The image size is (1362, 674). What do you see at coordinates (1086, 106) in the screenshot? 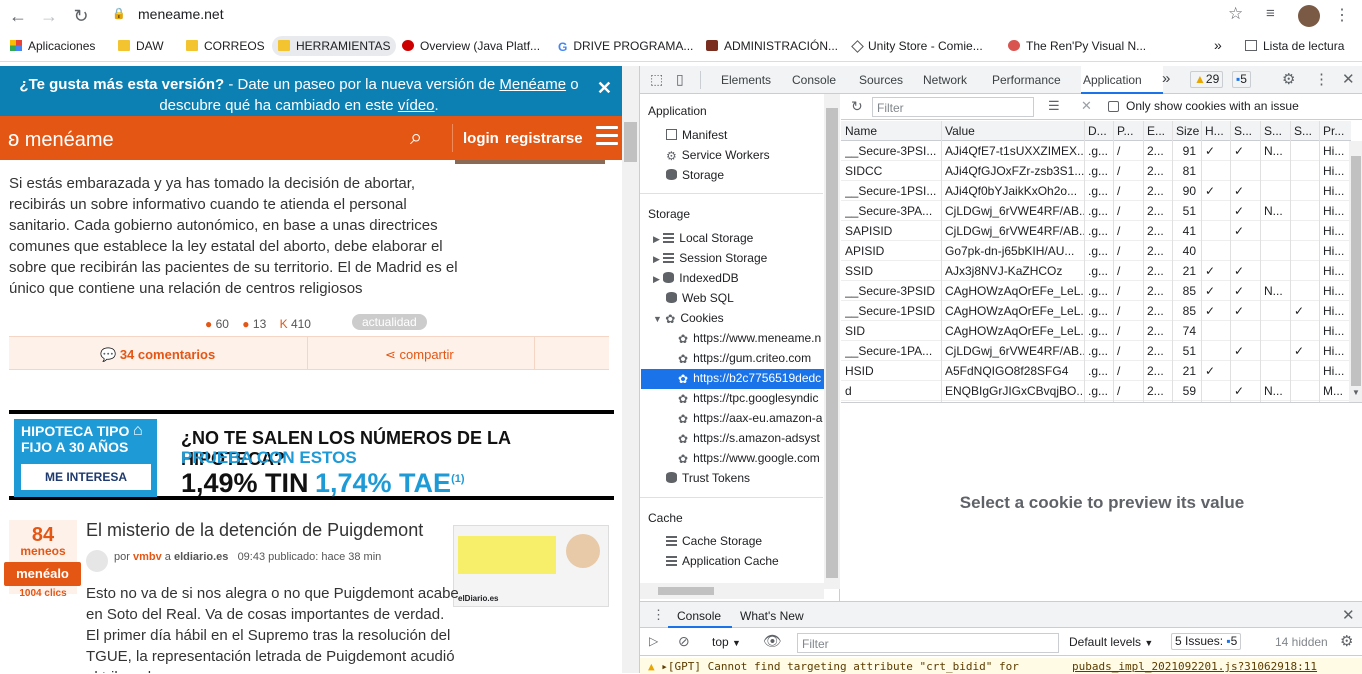
I see `delete-selected-icon: ✕` at bounding box center [1086, 106].